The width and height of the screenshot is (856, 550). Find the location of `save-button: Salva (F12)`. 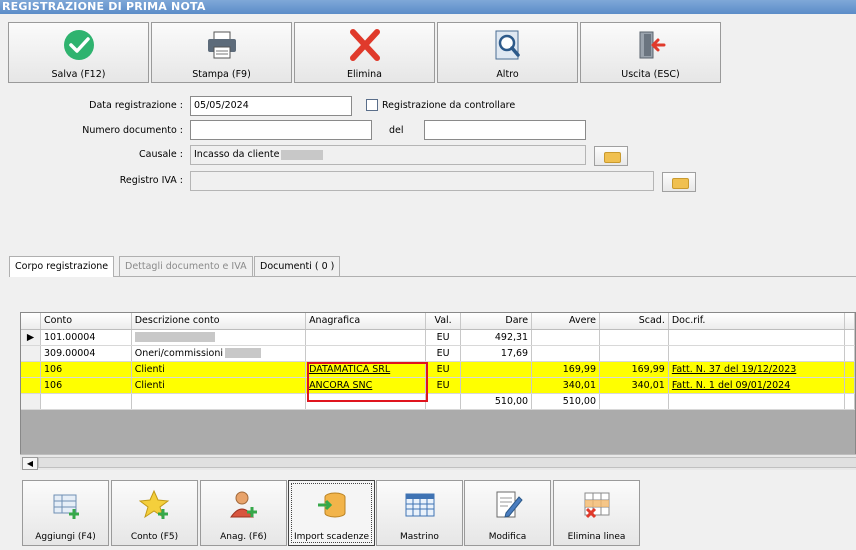

save-button: Salva (F12) is located at coordinates (78, 52).